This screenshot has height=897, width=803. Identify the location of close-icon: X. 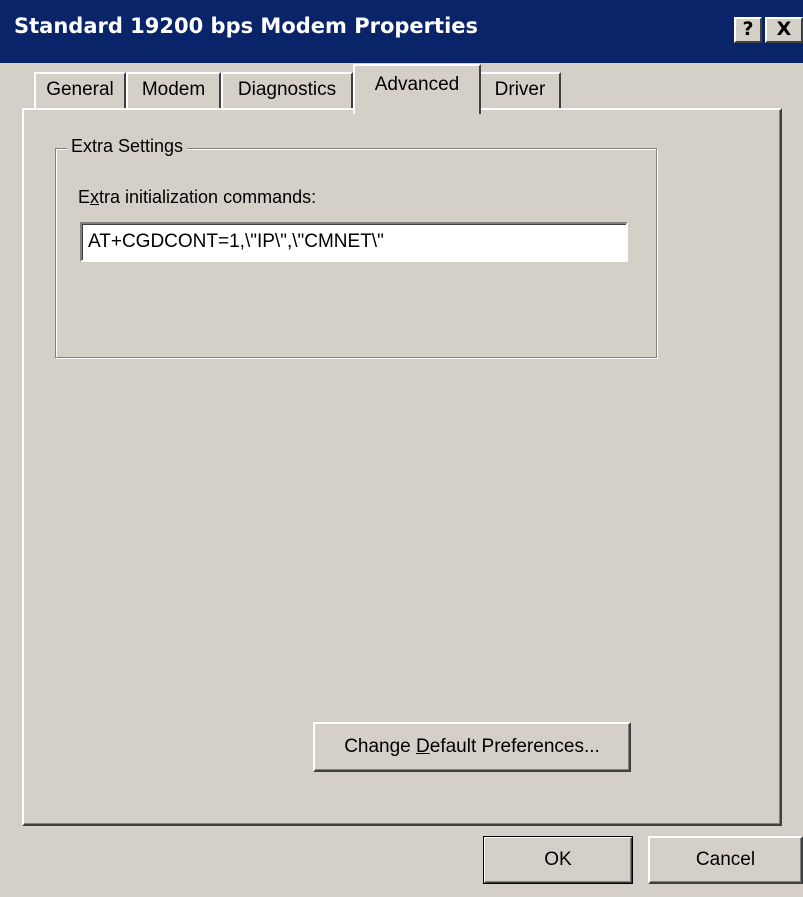
(784, 29).